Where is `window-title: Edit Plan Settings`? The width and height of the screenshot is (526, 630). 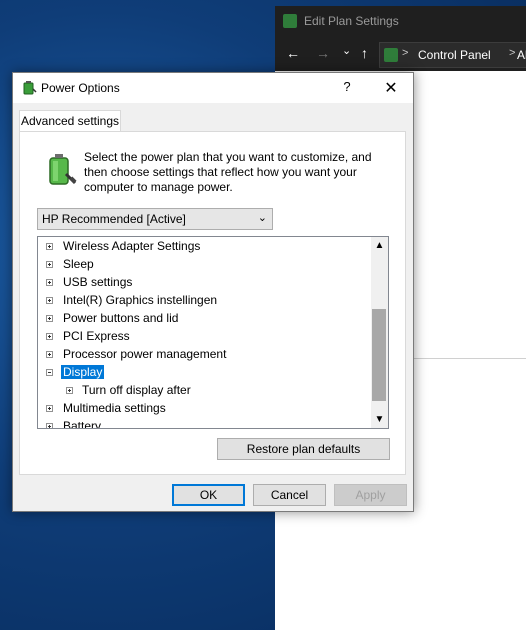
window-title: Edit Plan Settings is located at coordinates (351, 21).